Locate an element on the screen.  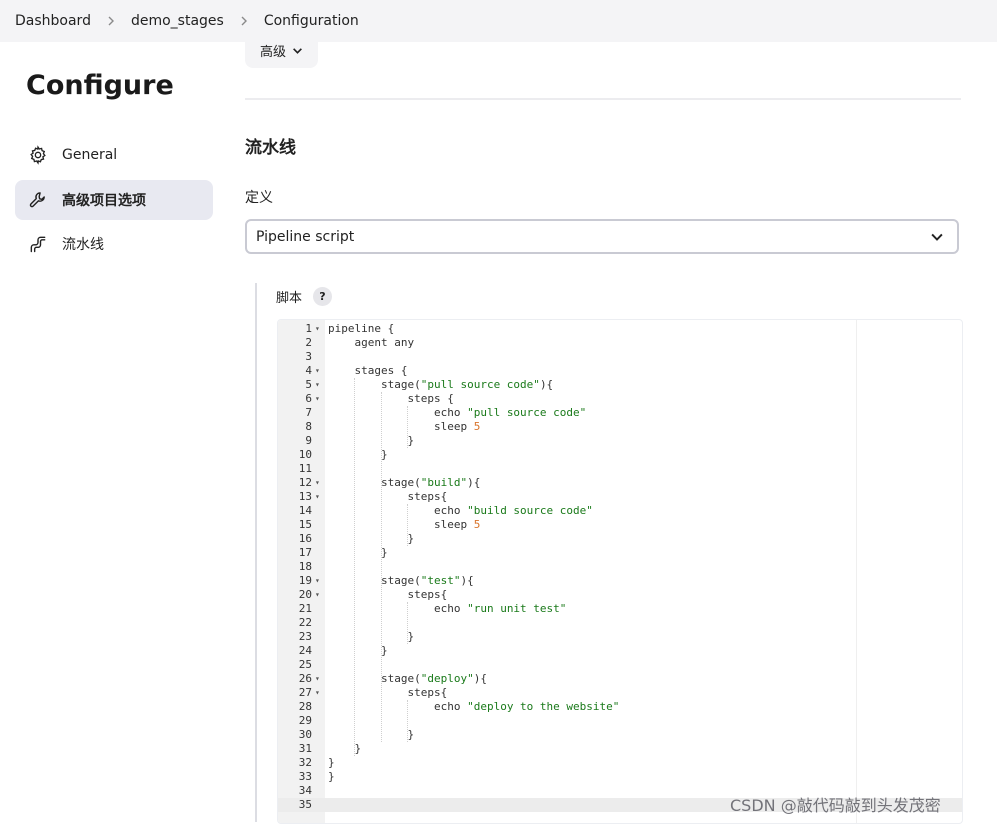
line-number: 22 is located at coordinates (305, 622).